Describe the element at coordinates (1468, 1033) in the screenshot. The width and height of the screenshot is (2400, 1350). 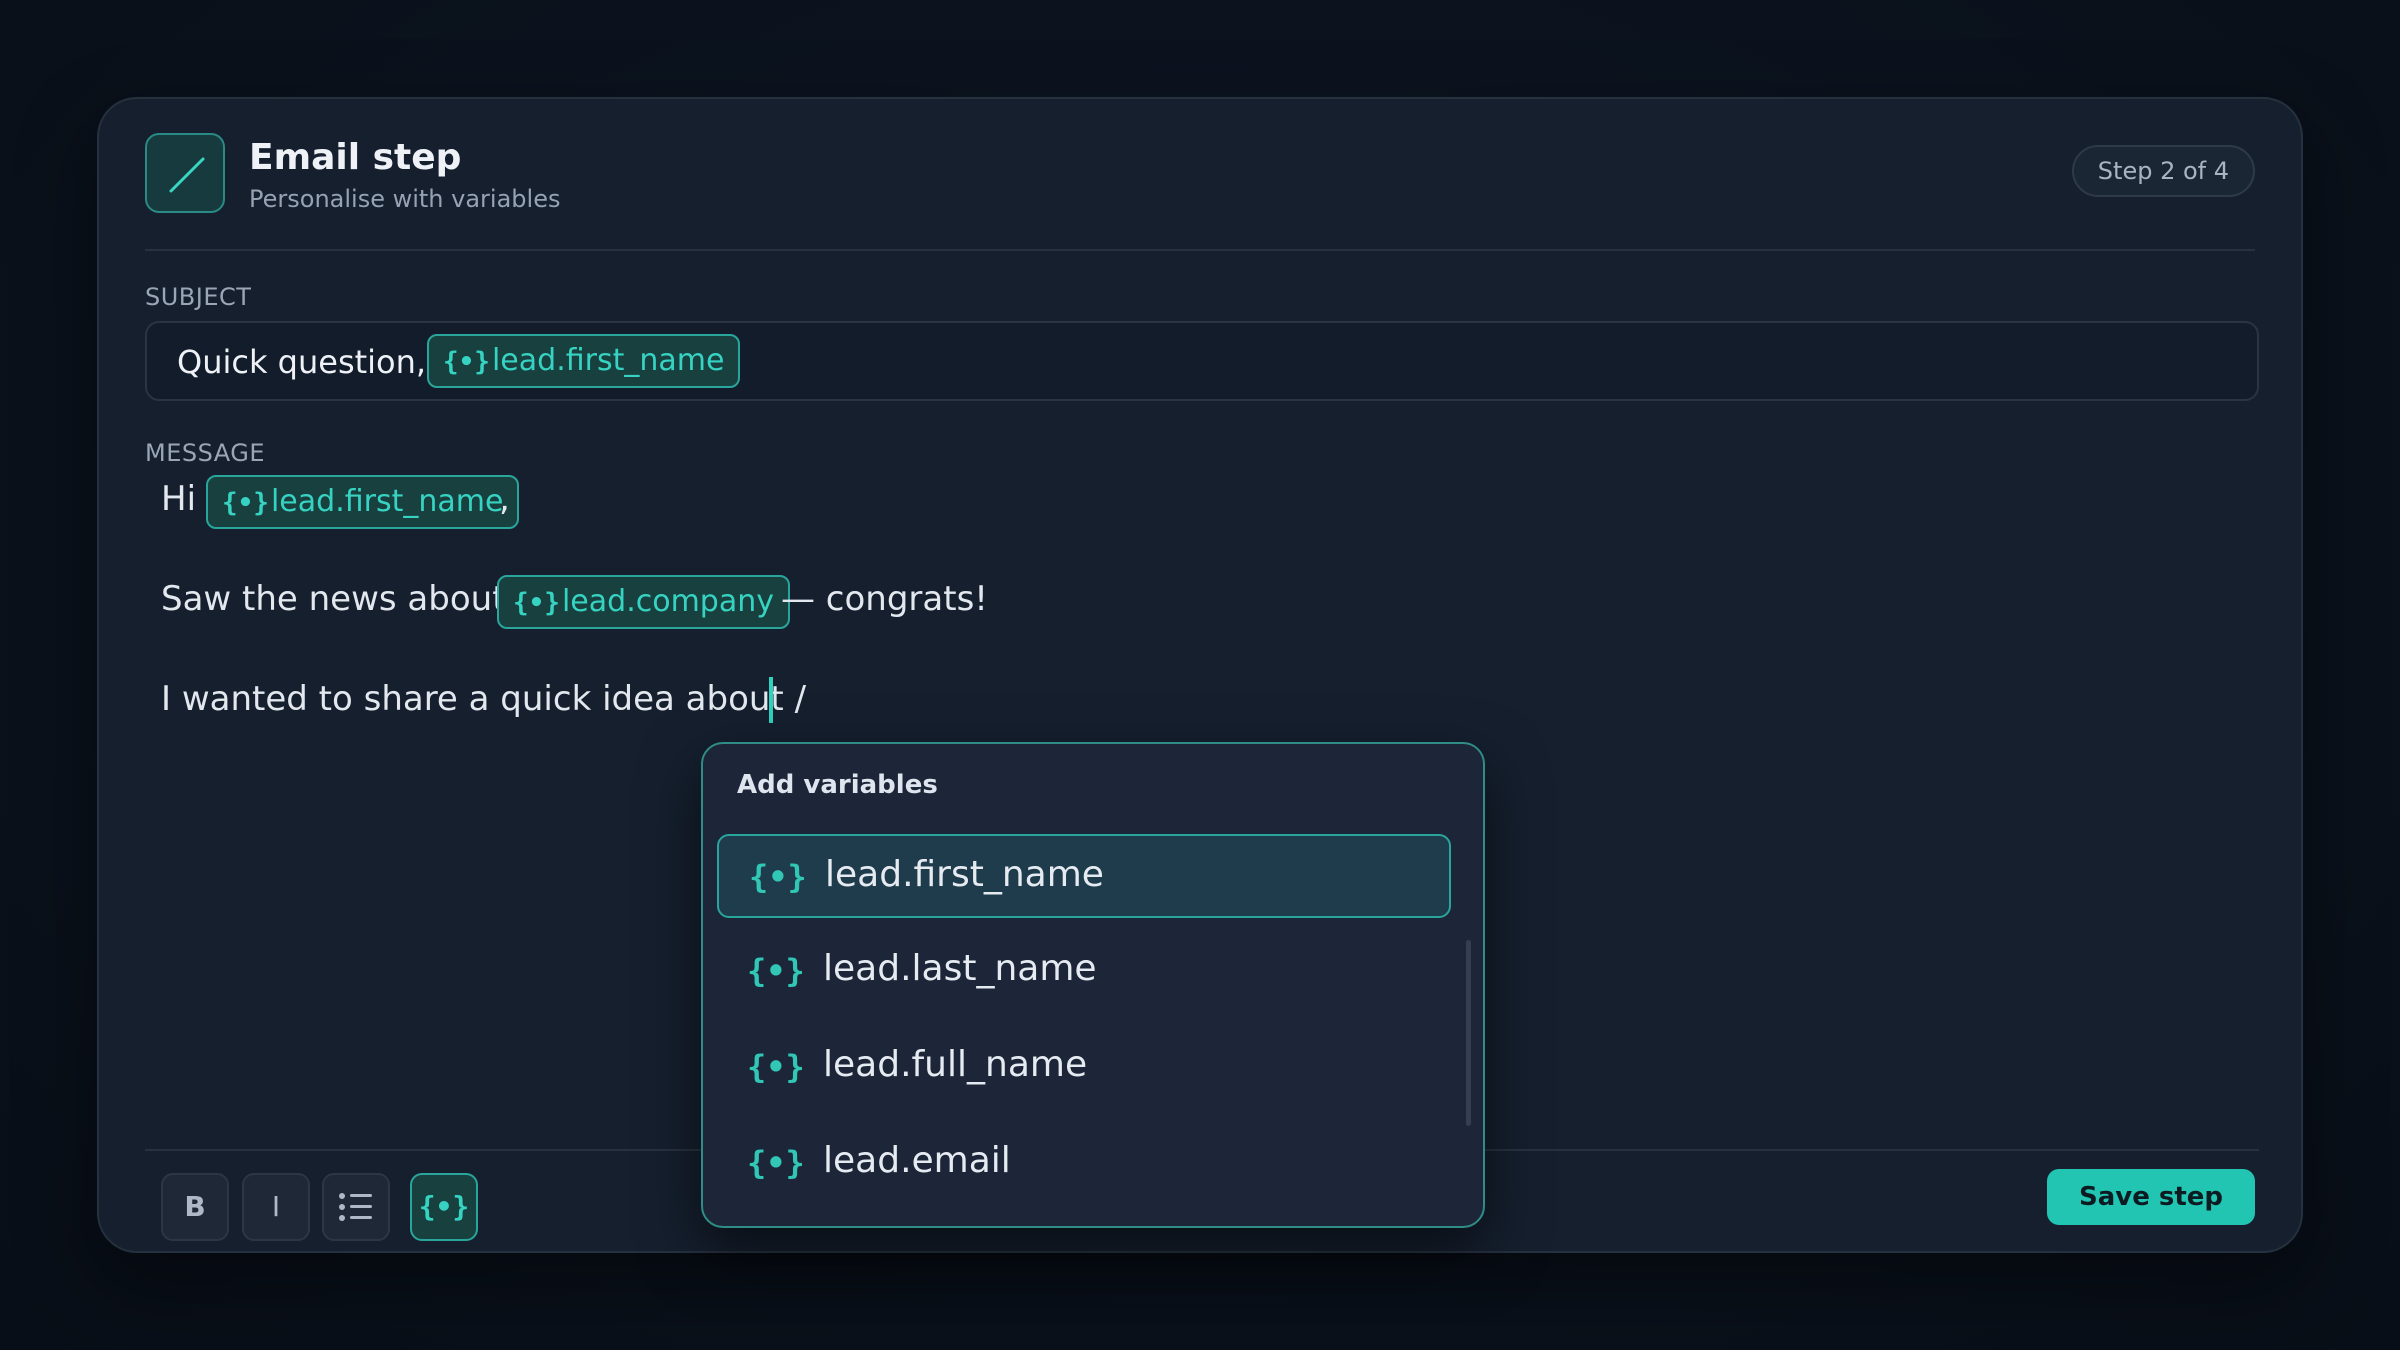
I see `dropdown-scrollbar` at that location.